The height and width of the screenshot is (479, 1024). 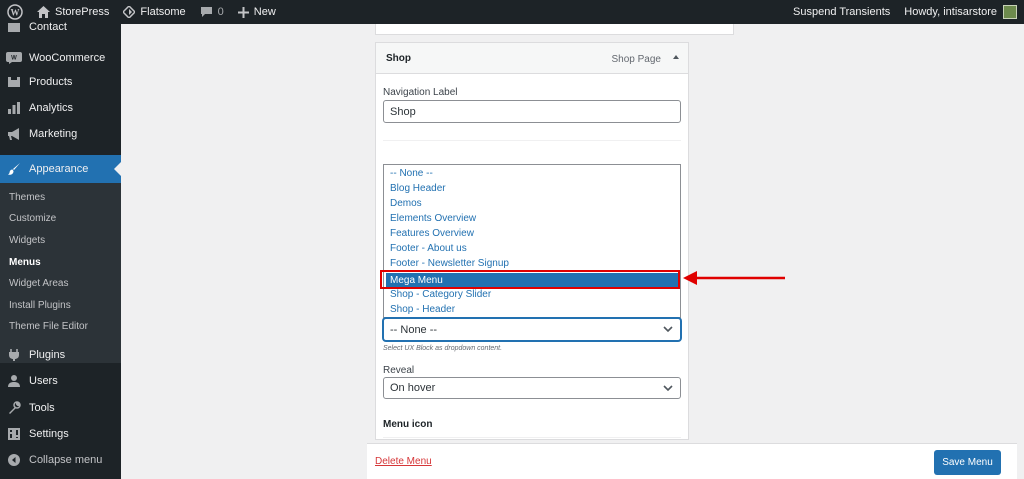 I want to click on theme-link: Flatsome, so click(x=154, y=12).